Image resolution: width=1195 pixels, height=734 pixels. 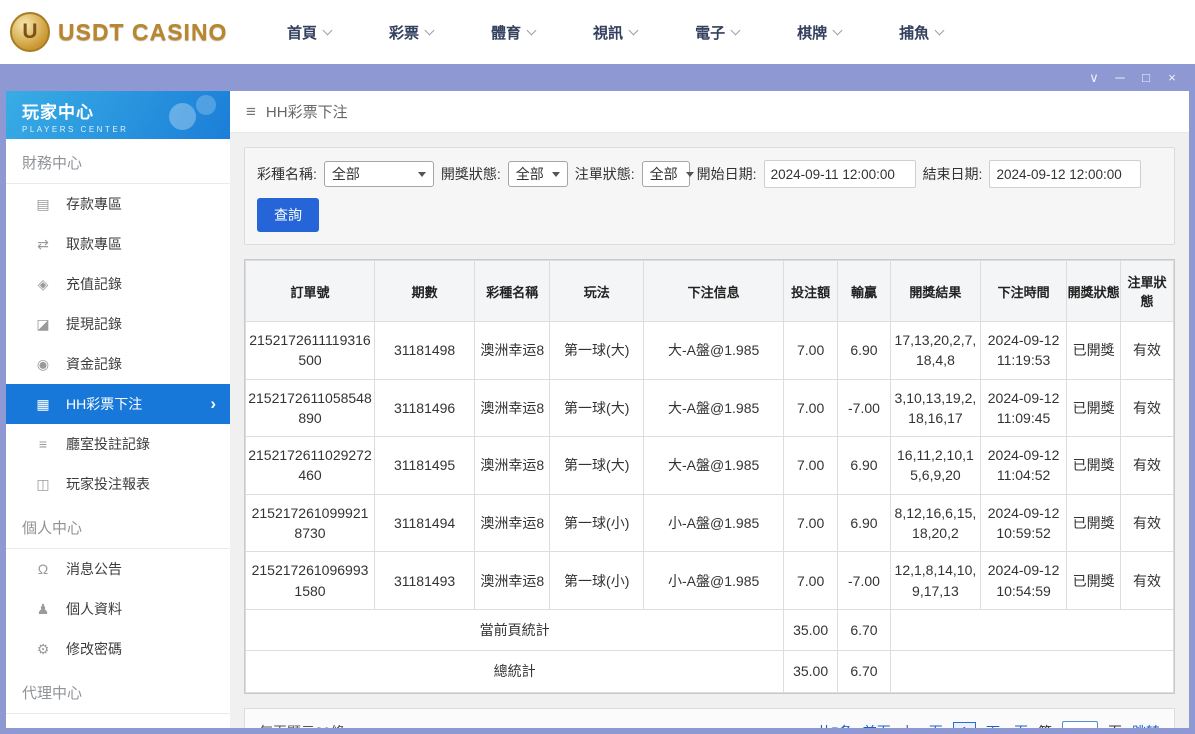 I want to click on cell-bet-time: 2024-09-12 11:09:45, so click(x=1023, y=408).